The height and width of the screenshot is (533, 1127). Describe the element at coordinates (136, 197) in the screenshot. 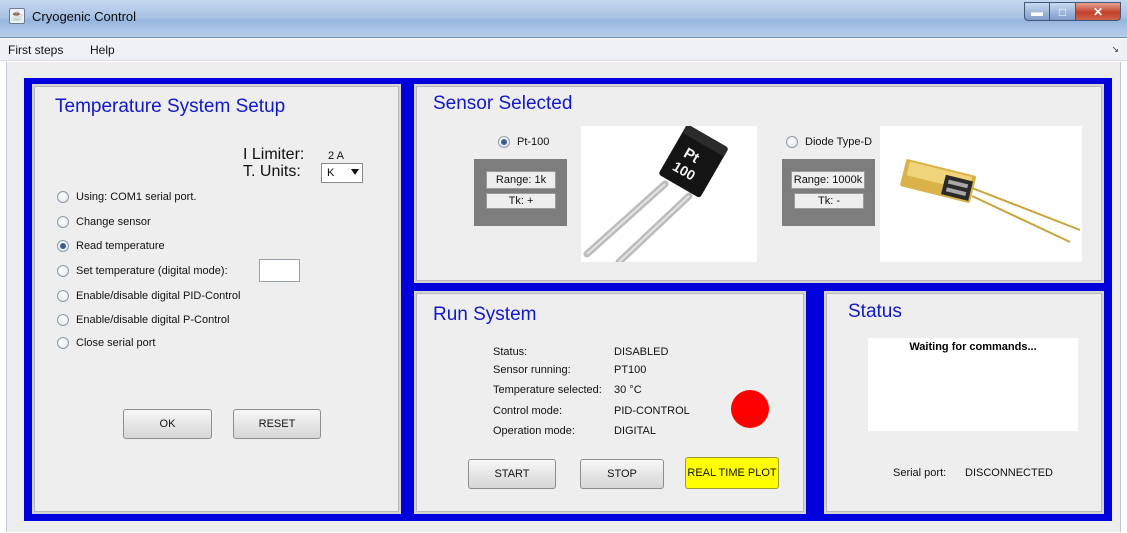

I see `option-label: Using: COM1 serial port.` at that location.